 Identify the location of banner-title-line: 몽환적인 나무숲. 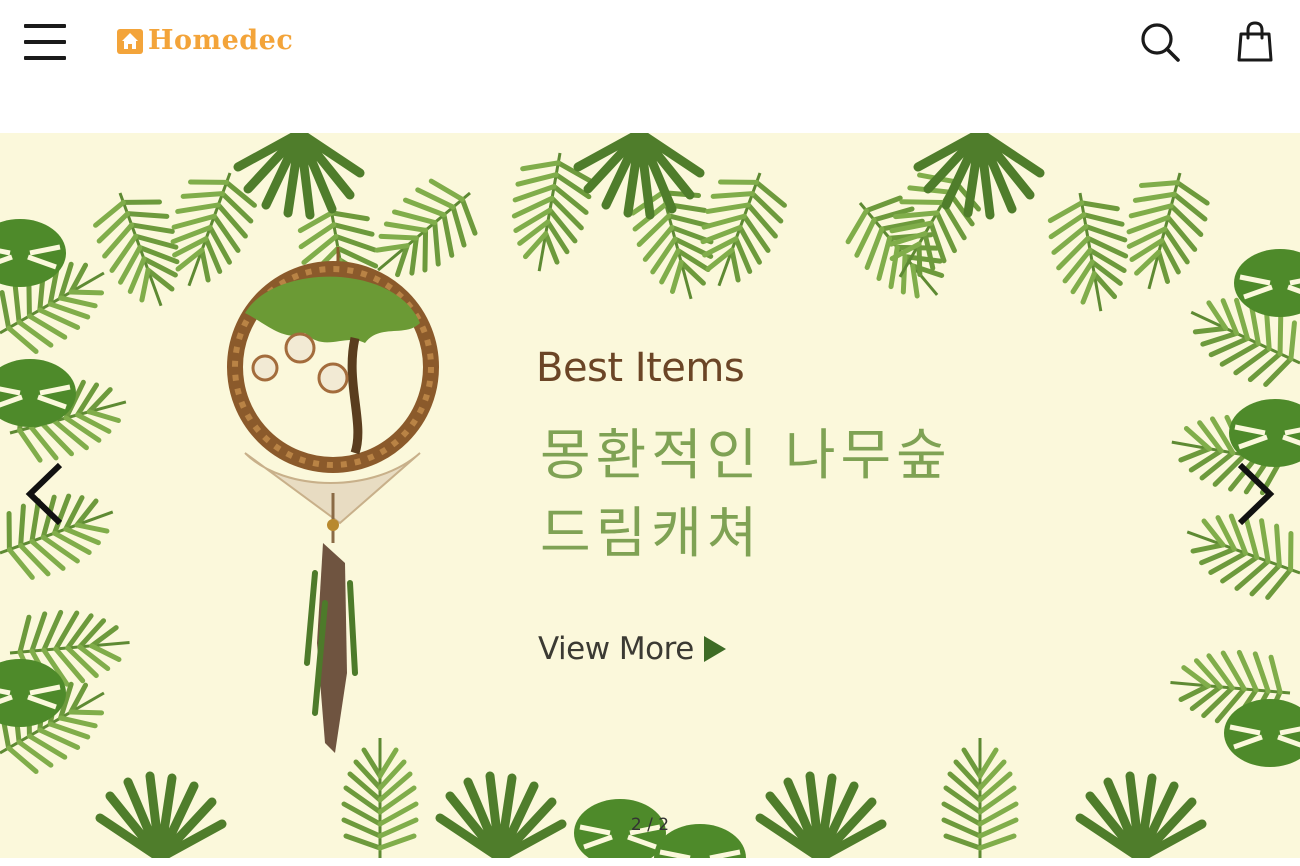
(746, 455).